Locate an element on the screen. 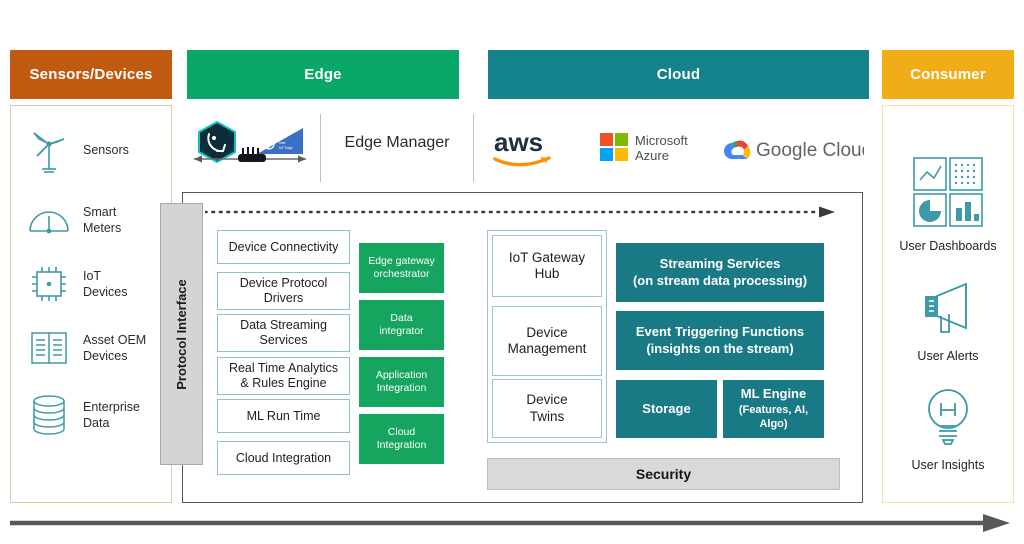  security-label: Security is located at coordinates (663, 474).